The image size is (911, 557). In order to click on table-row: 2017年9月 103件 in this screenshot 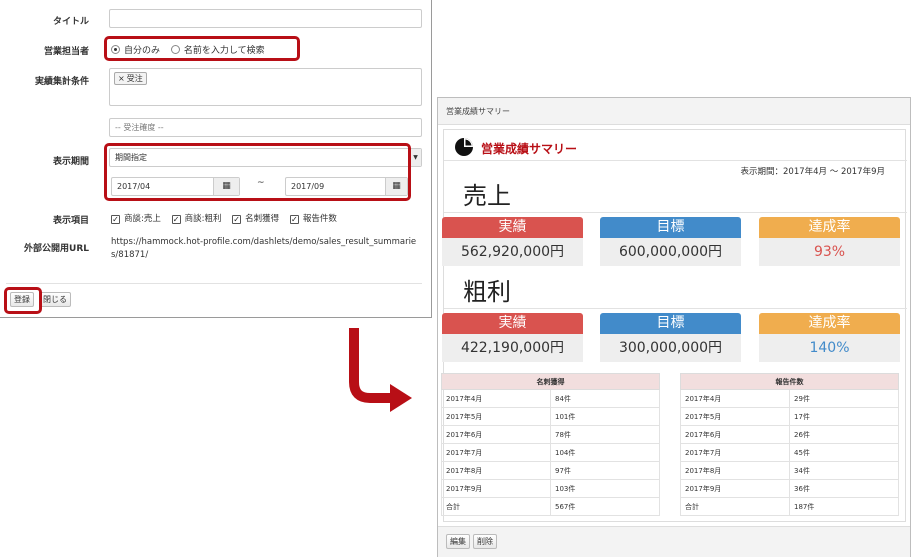, I will do `click(550, 488)`.